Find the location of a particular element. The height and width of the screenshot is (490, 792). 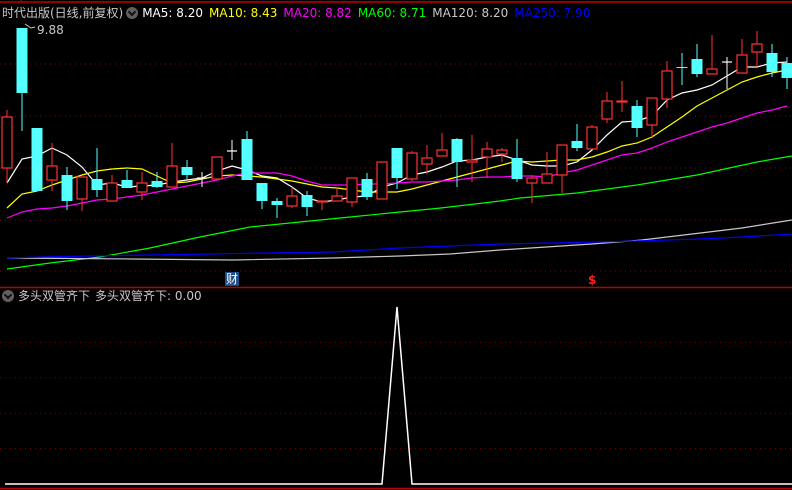

max-price-value: 9.88 is located at coordinates (50, 30).